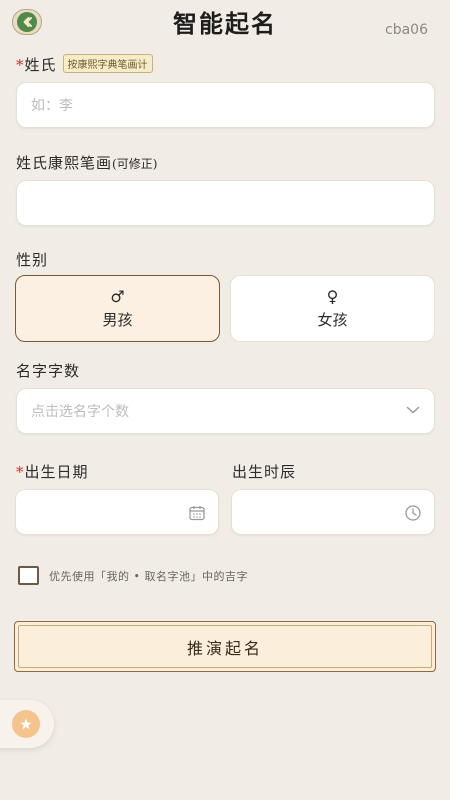 Image resolution: width=450 pixels, height=800 pixels. Describe the element at coordinates (40, 65) in the screenshot. I see `surname-label-text: 姓氏` at that location.